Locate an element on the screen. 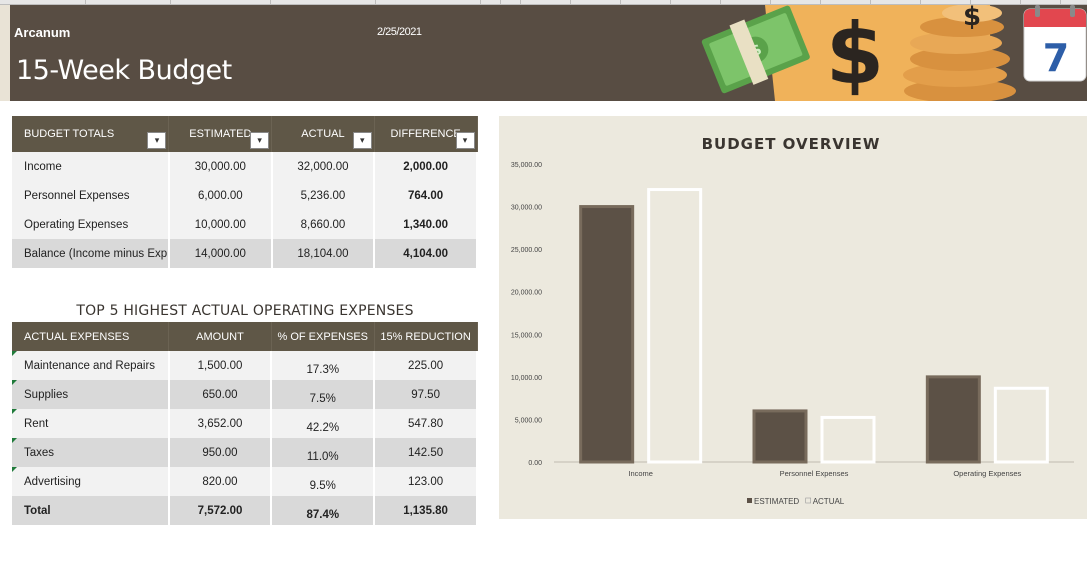 This screenshot has width=1087, height=561. col-budget-totals: BUDGET TOTALS ▾ is located at coordinates (91, 134).